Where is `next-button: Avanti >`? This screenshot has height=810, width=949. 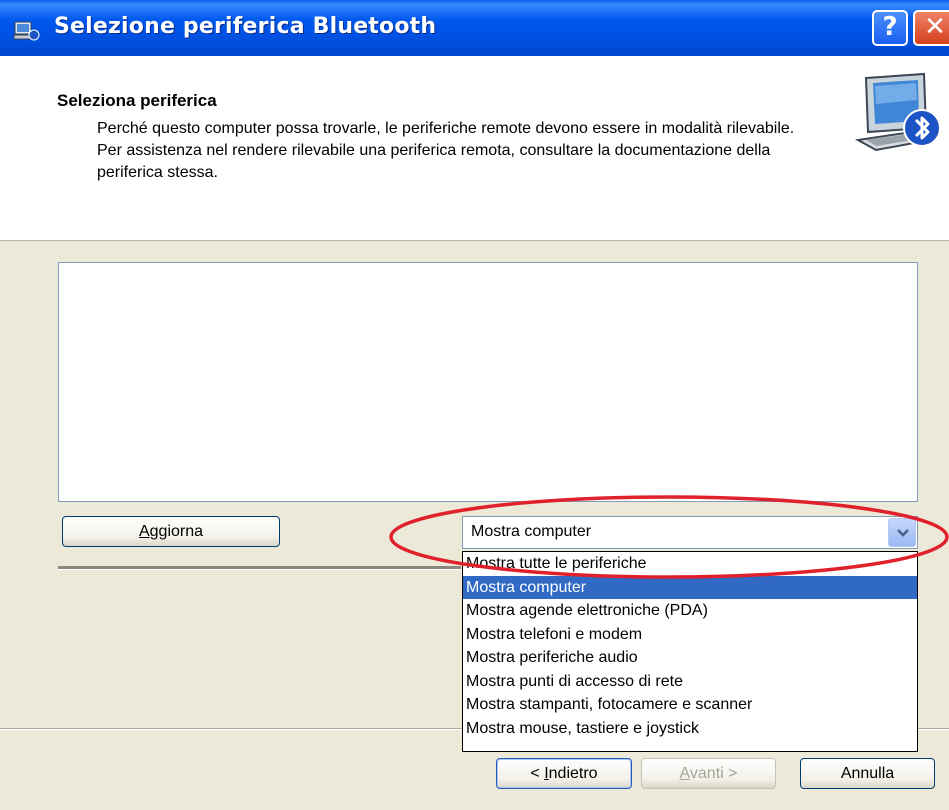 next-button: Avanti > is located at coordinates (708, 773).